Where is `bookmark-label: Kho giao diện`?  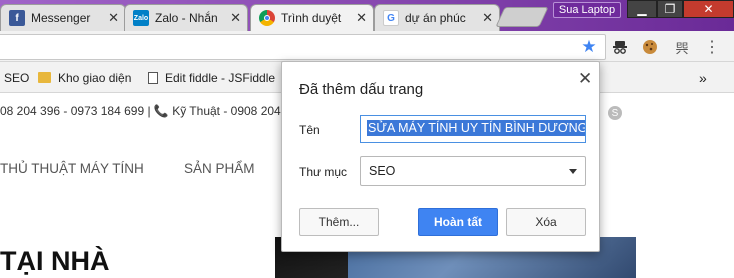 bookmark-label: Kho giao diện is located at coordinates (95, 77).